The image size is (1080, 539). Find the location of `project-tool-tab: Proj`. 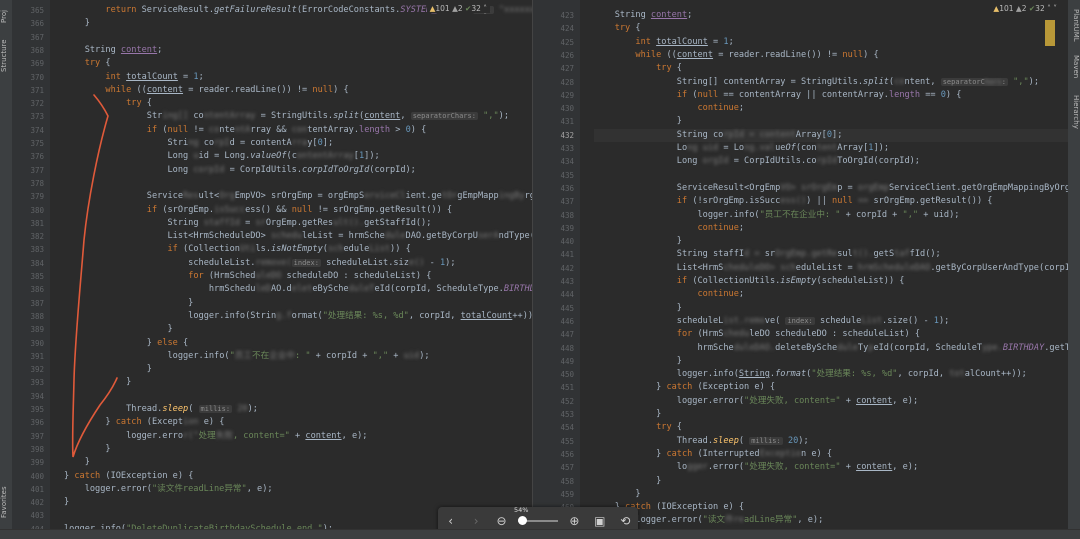

project-tool-tab: Proj is located at coordinates (6, 16).